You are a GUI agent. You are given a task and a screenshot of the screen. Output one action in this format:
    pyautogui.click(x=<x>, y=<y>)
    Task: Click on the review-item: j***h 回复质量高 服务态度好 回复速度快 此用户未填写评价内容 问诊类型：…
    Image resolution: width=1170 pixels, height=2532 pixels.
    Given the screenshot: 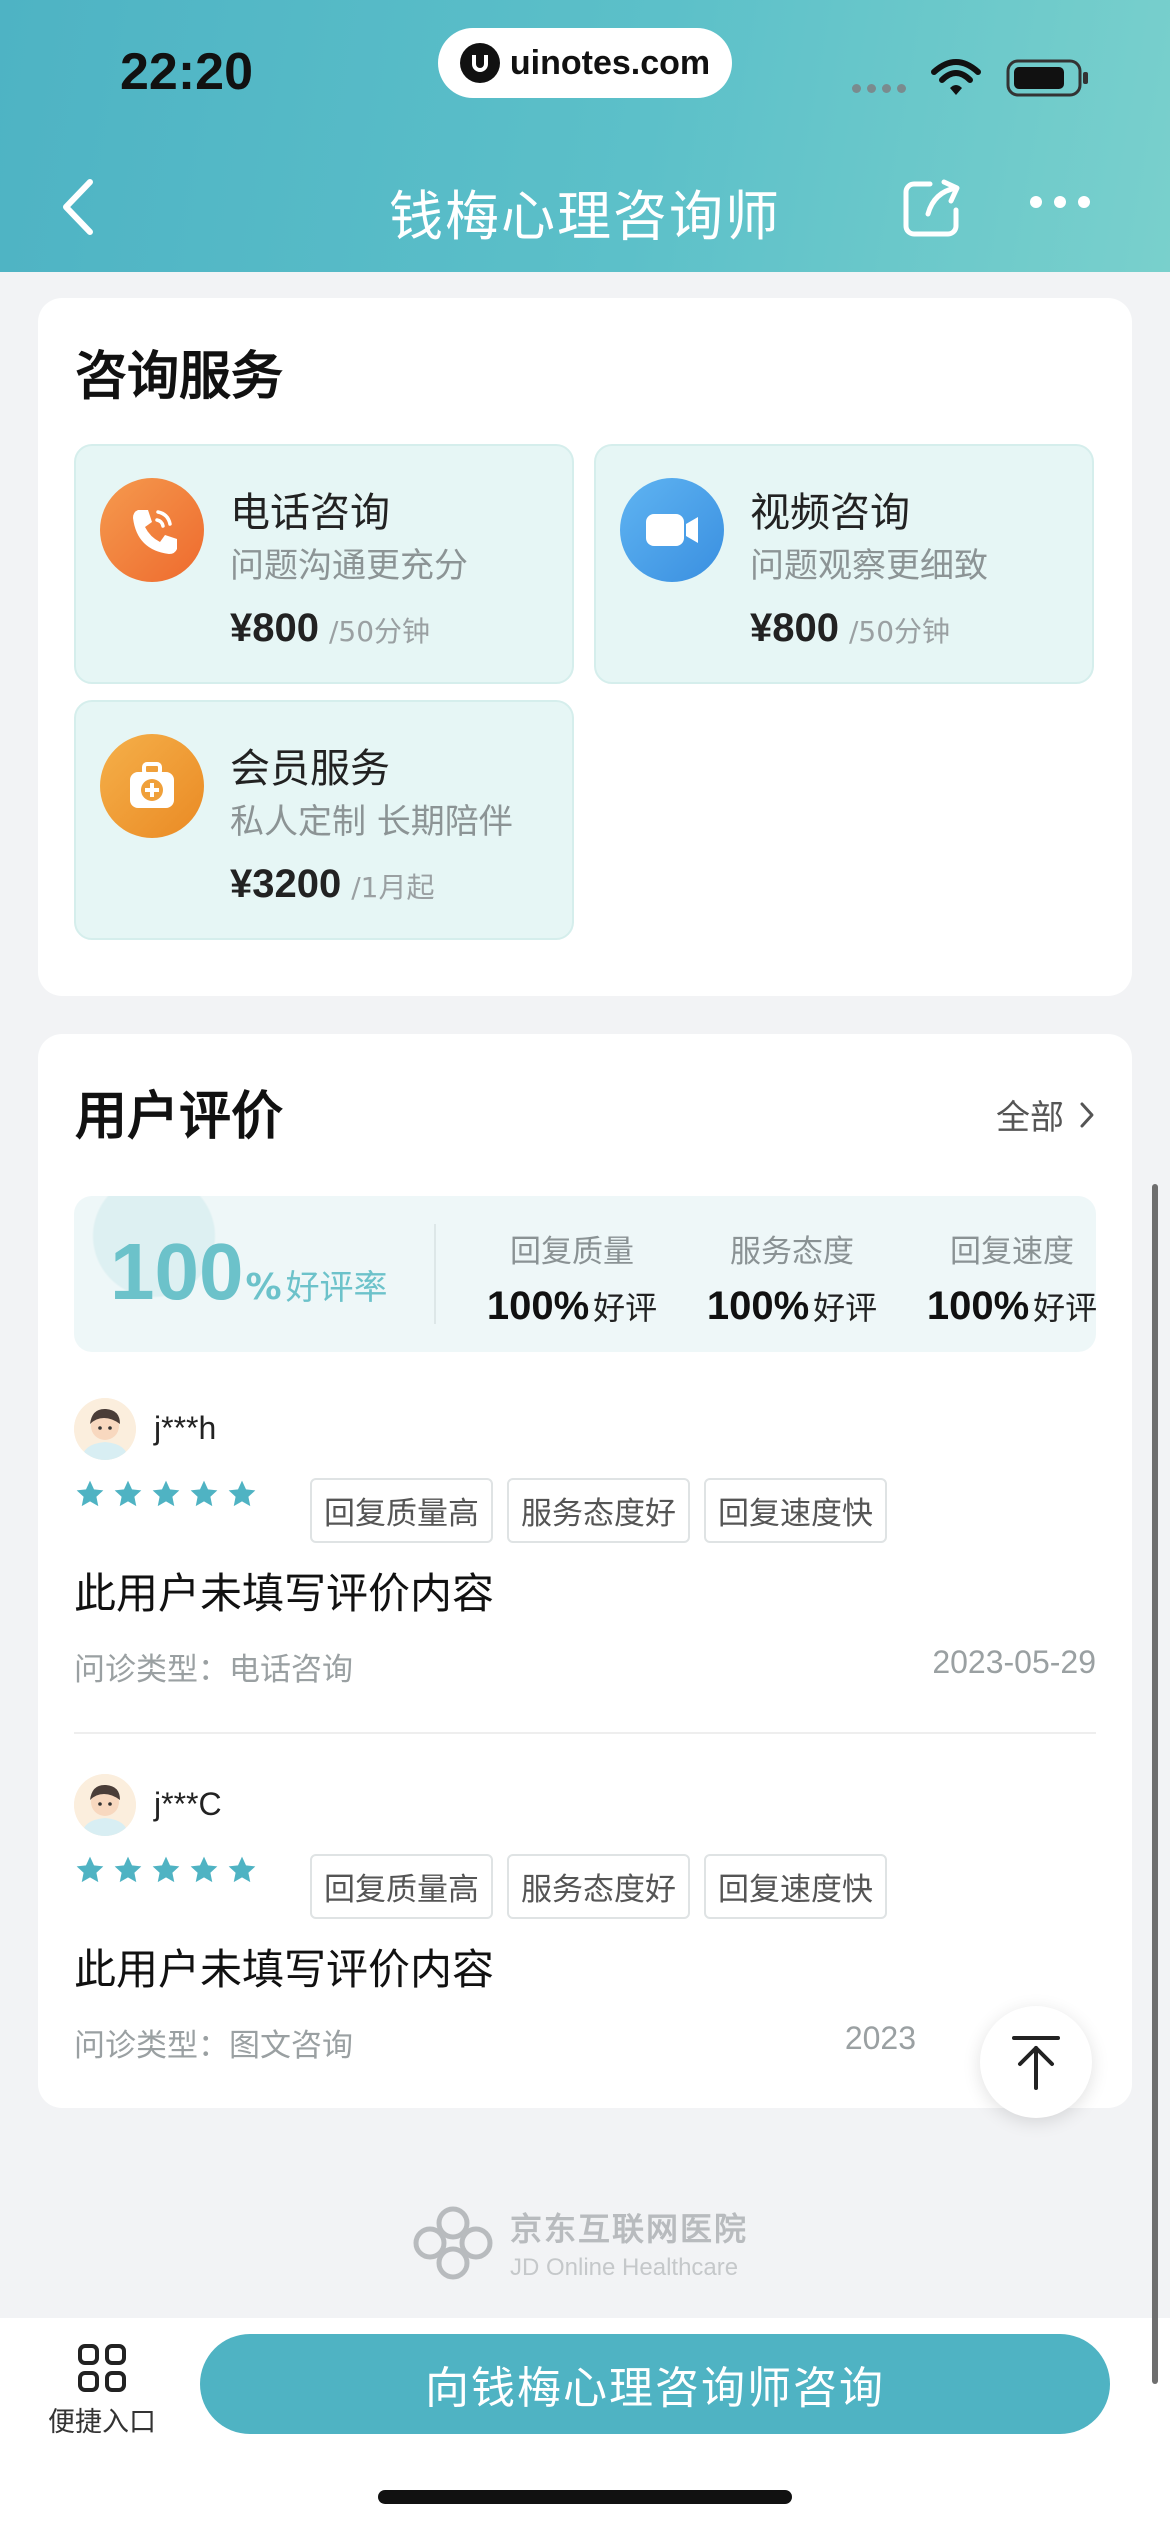 What is the action you would take?
    pyautogui.click(x=585, y=1548)
    